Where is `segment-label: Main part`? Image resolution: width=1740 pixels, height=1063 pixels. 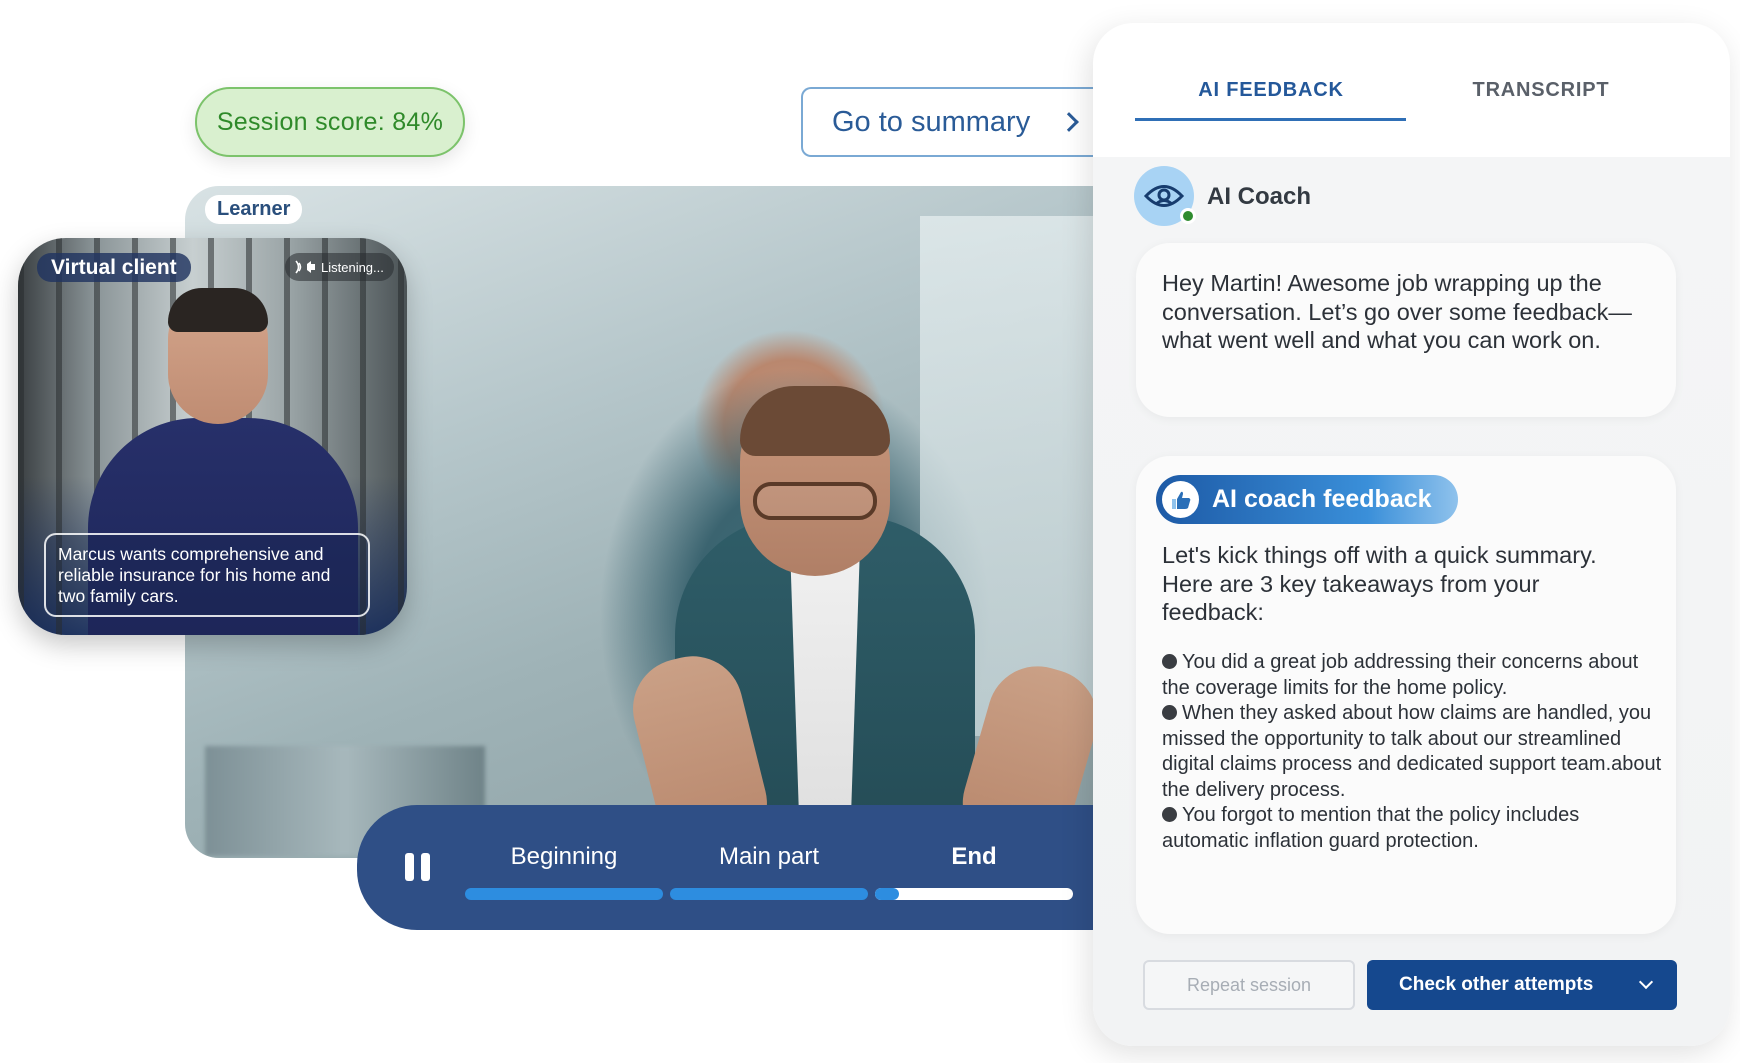 segment-label: Main part is located at coordinates (769, 856).